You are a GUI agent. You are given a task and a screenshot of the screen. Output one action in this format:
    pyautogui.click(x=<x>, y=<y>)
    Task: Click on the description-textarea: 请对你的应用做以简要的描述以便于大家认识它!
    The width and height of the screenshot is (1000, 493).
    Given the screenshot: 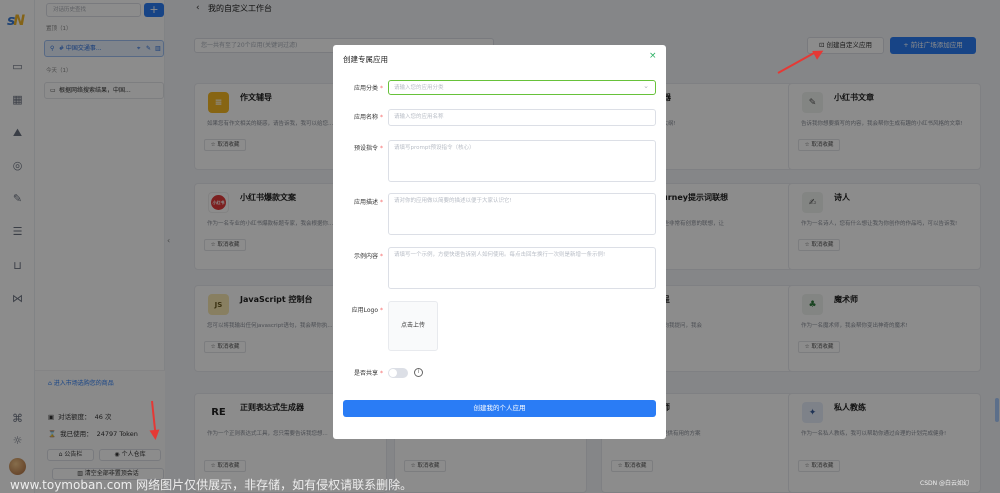 What is the action you would take?
    pyautogui.click(x=522, y=214)
    